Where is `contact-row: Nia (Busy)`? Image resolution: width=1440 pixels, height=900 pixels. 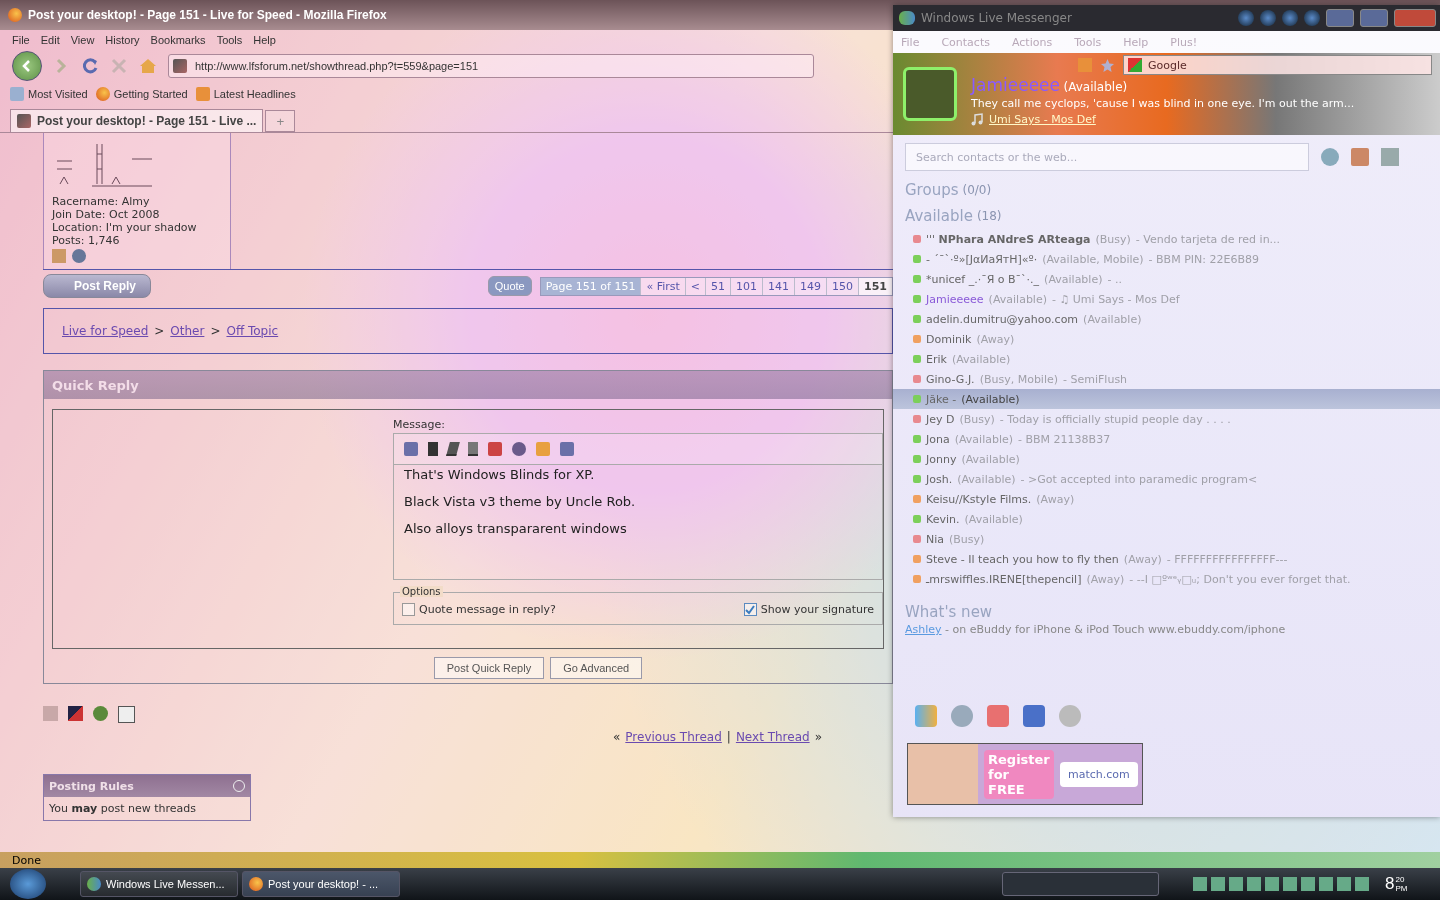
contact-row: Nia (Busy) is located at coordinates (1166, 539).